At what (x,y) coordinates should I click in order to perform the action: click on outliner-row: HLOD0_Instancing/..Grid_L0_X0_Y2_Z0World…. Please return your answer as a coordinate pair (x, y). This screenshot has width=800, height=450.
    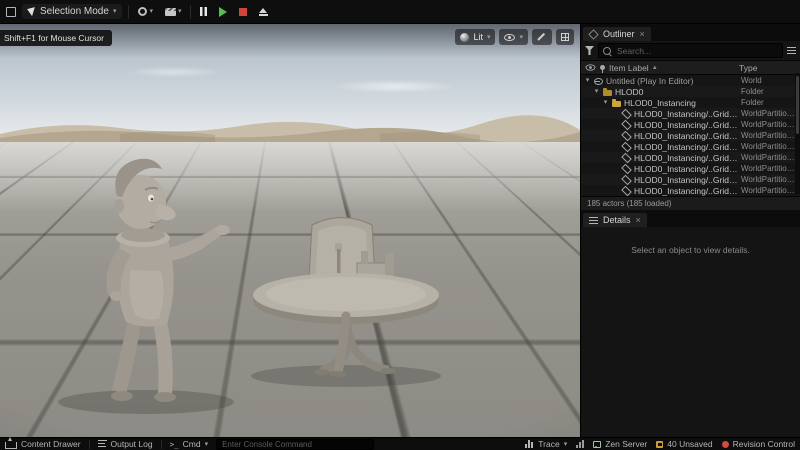
    Looking at the image, I should click on (690, 180).